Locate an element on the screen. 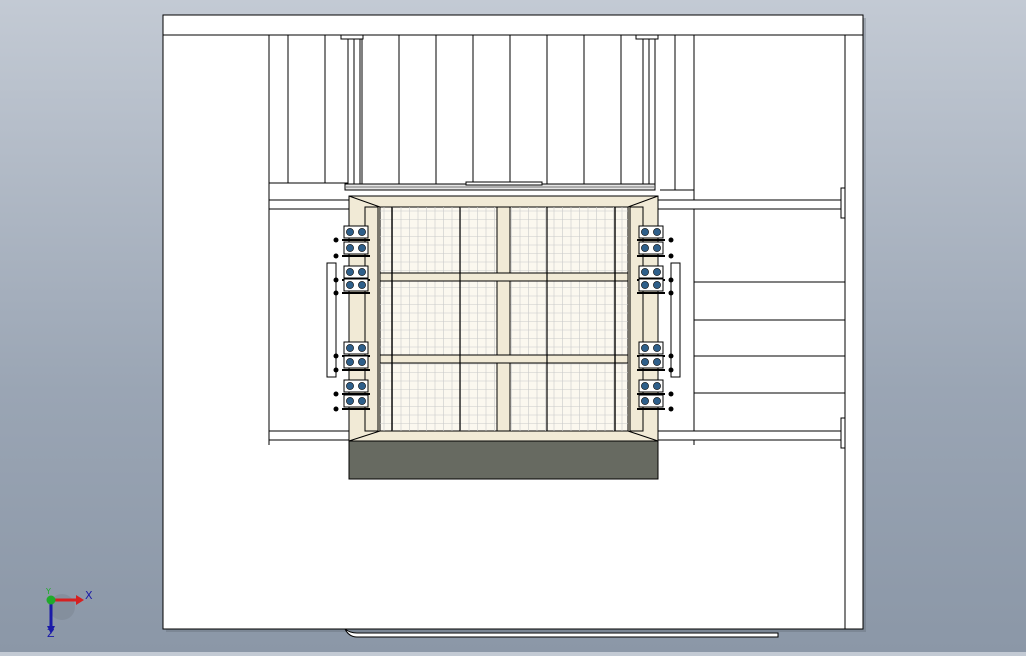  x-arrowhead-icon is located at coordinates (80, 600).